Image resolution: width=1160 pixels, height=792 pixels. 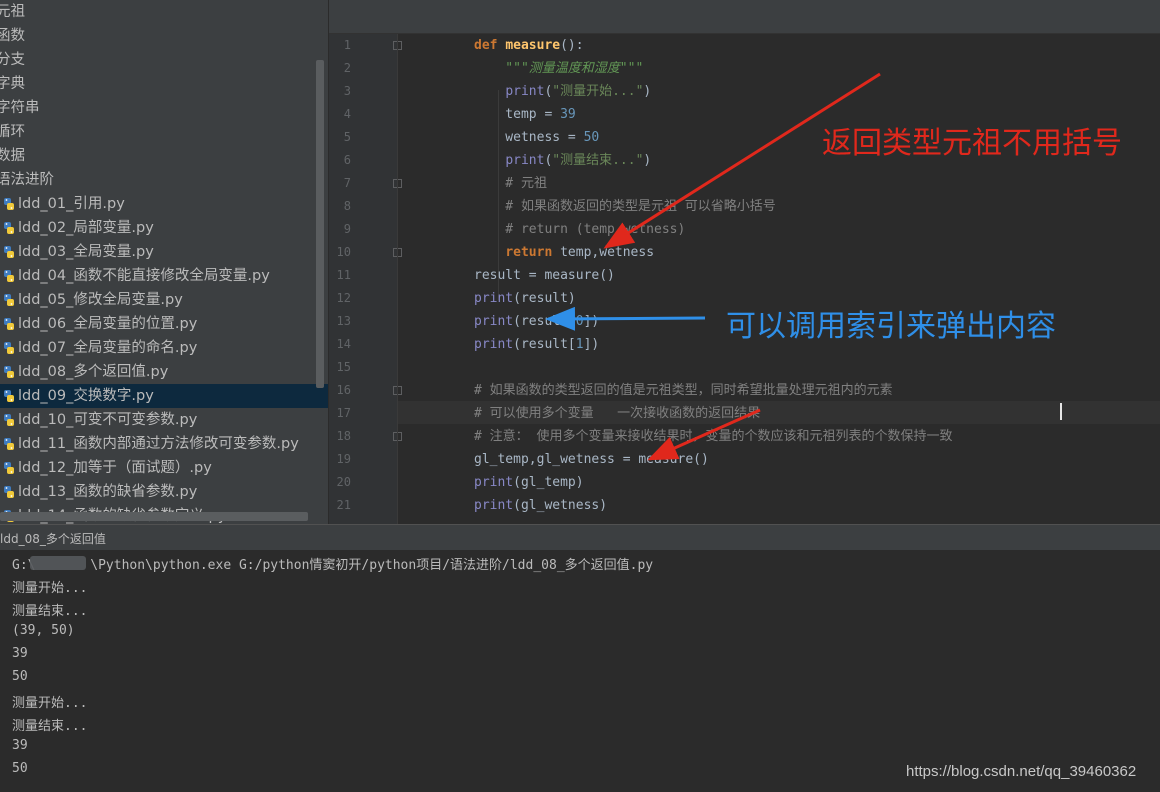 I want to click on code-line: print(result[1]), so click(x=537, y=344).